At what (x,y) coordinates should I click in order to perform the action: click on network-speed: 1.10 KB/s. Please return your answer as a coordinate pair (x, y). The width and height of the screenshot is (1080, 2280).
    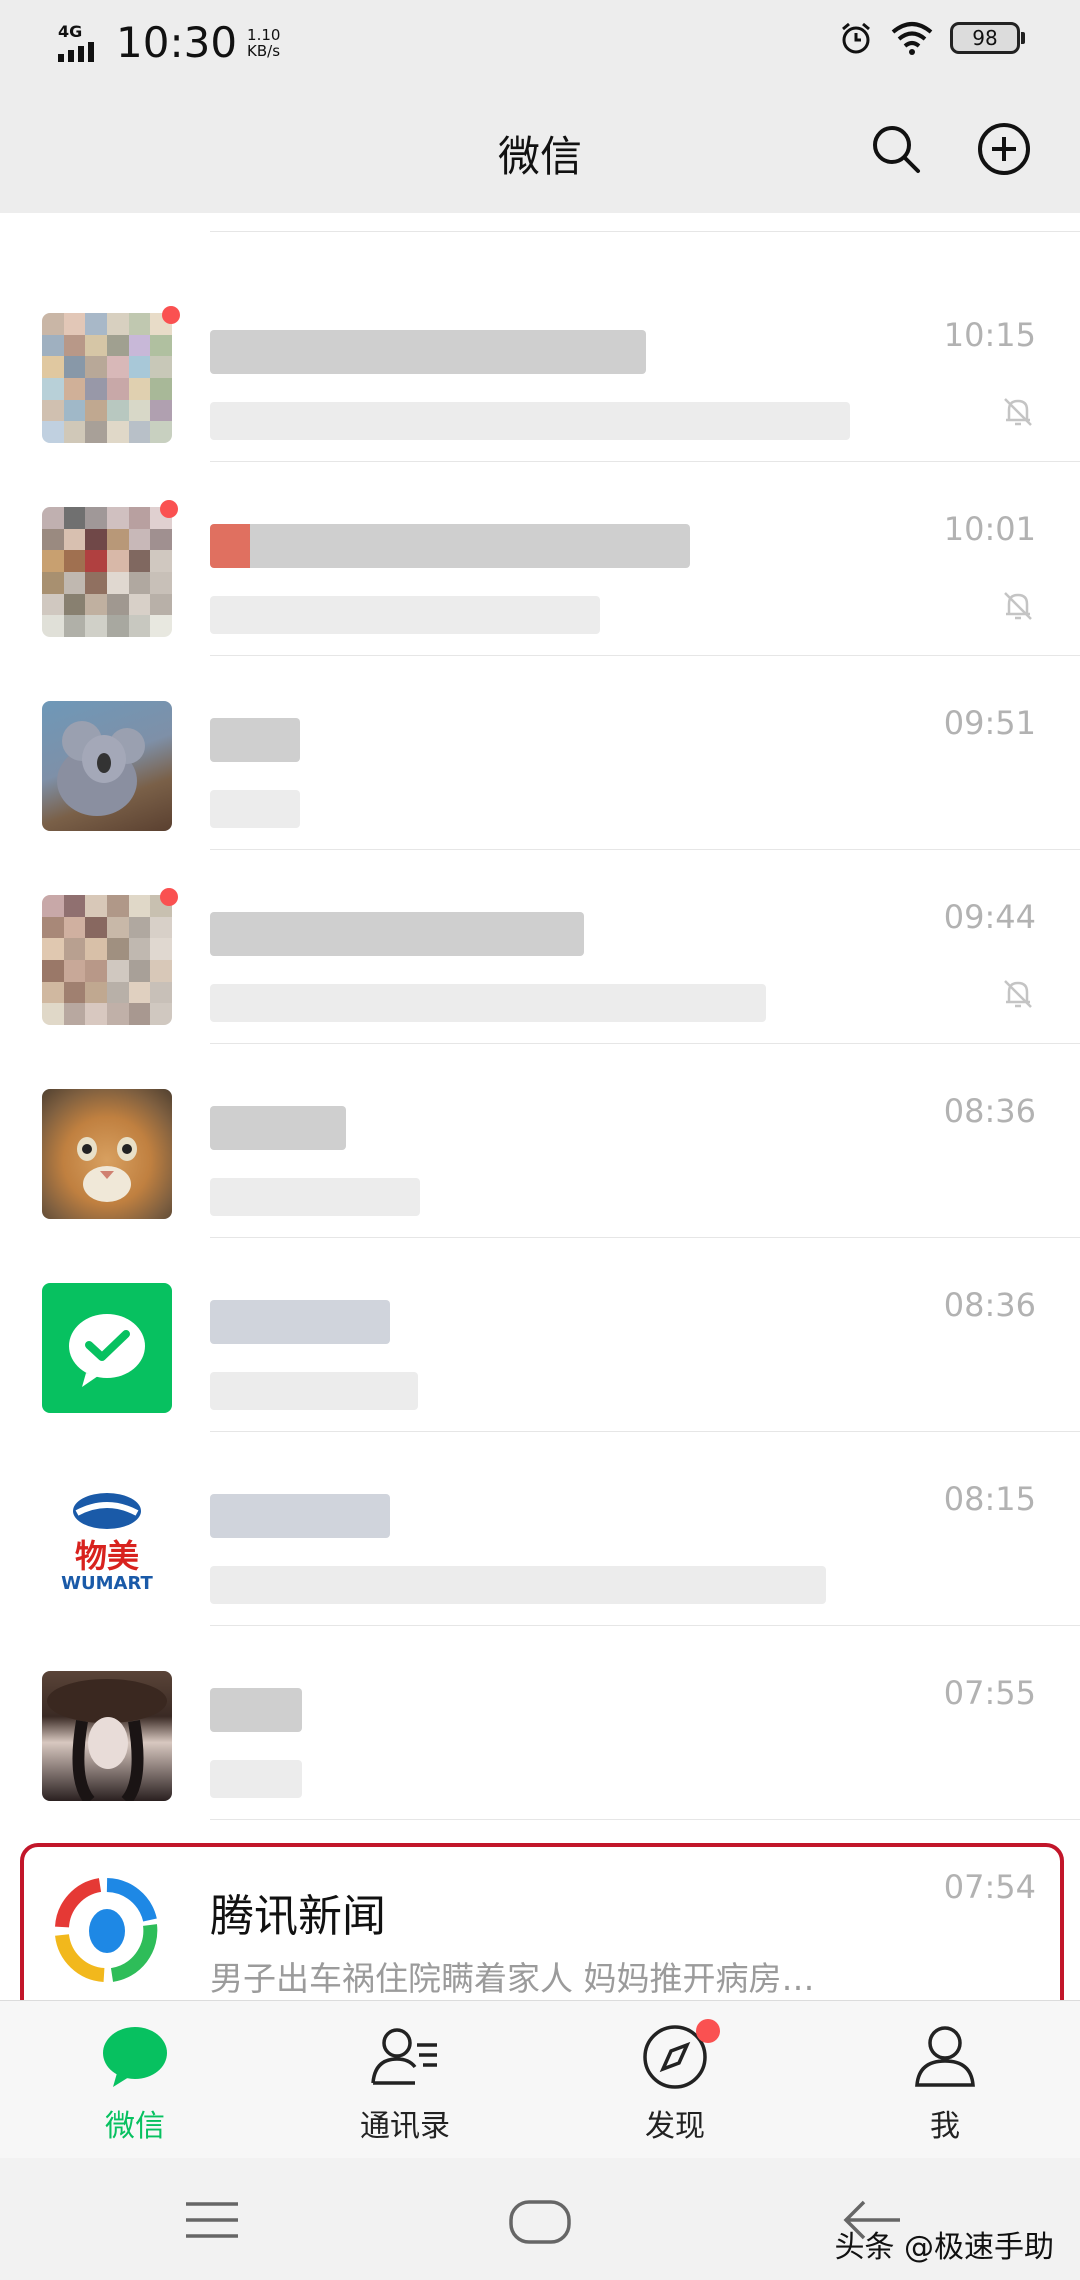
    Looking at the image, I should click on (263, 43).